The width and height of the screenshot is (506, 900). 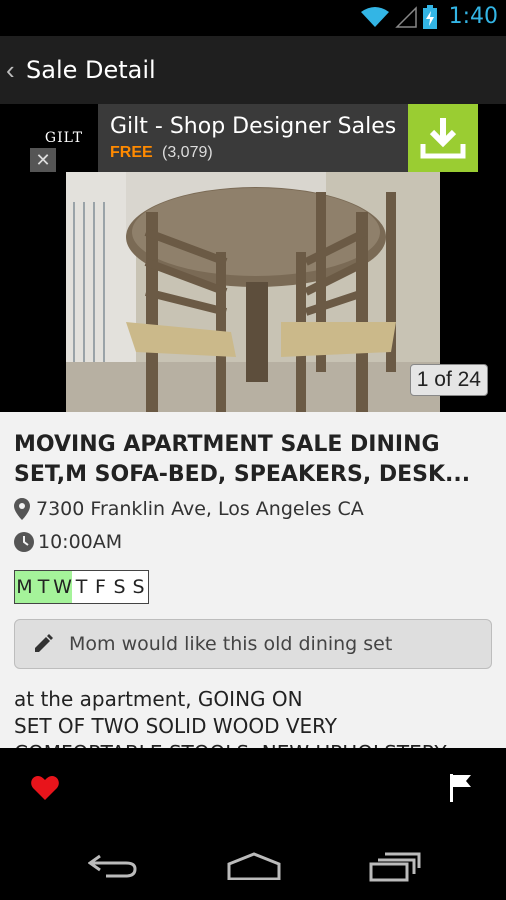 I want to click on day-letter: W, so click(x=62, y=587).